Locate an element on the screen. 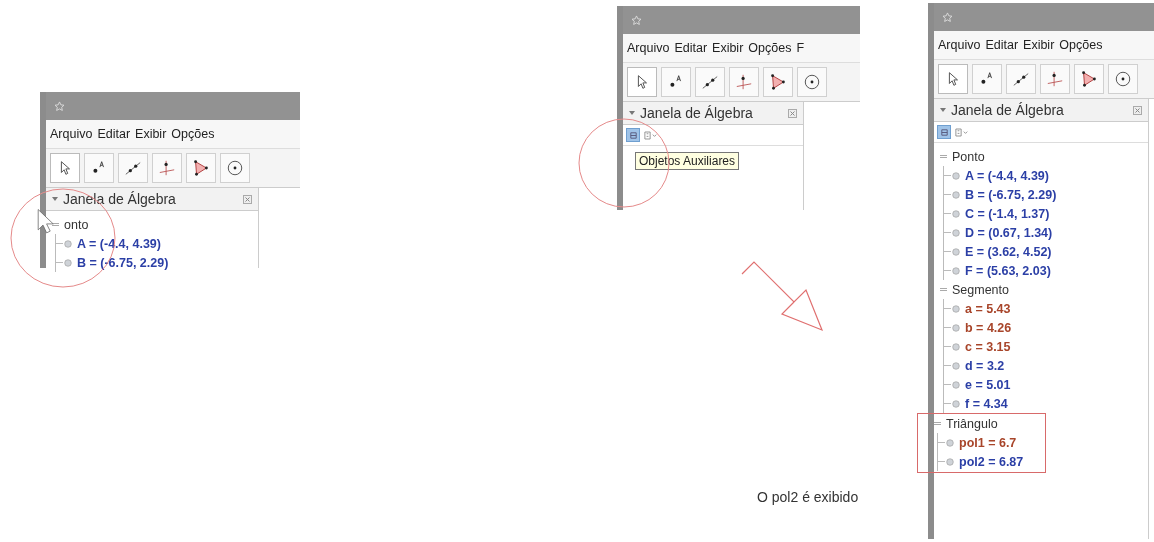 The width and height of the screenshot is (1154, 542). object-value: f = 4.34 is located at coordinates (986, 403).